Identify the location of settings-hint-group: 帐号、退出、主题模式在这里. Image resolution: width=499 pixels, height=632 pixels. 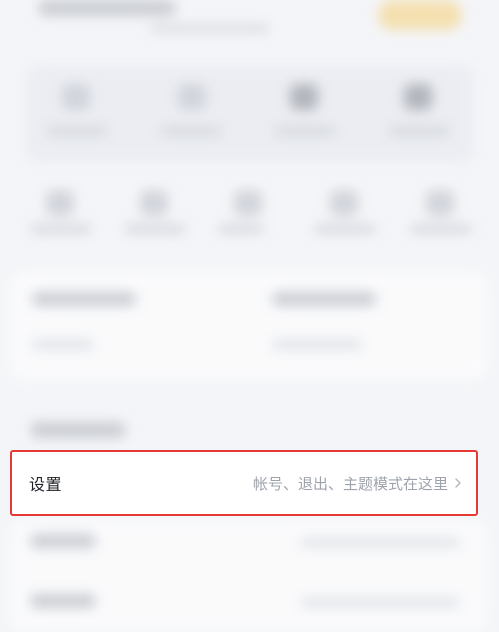
(358, 483).